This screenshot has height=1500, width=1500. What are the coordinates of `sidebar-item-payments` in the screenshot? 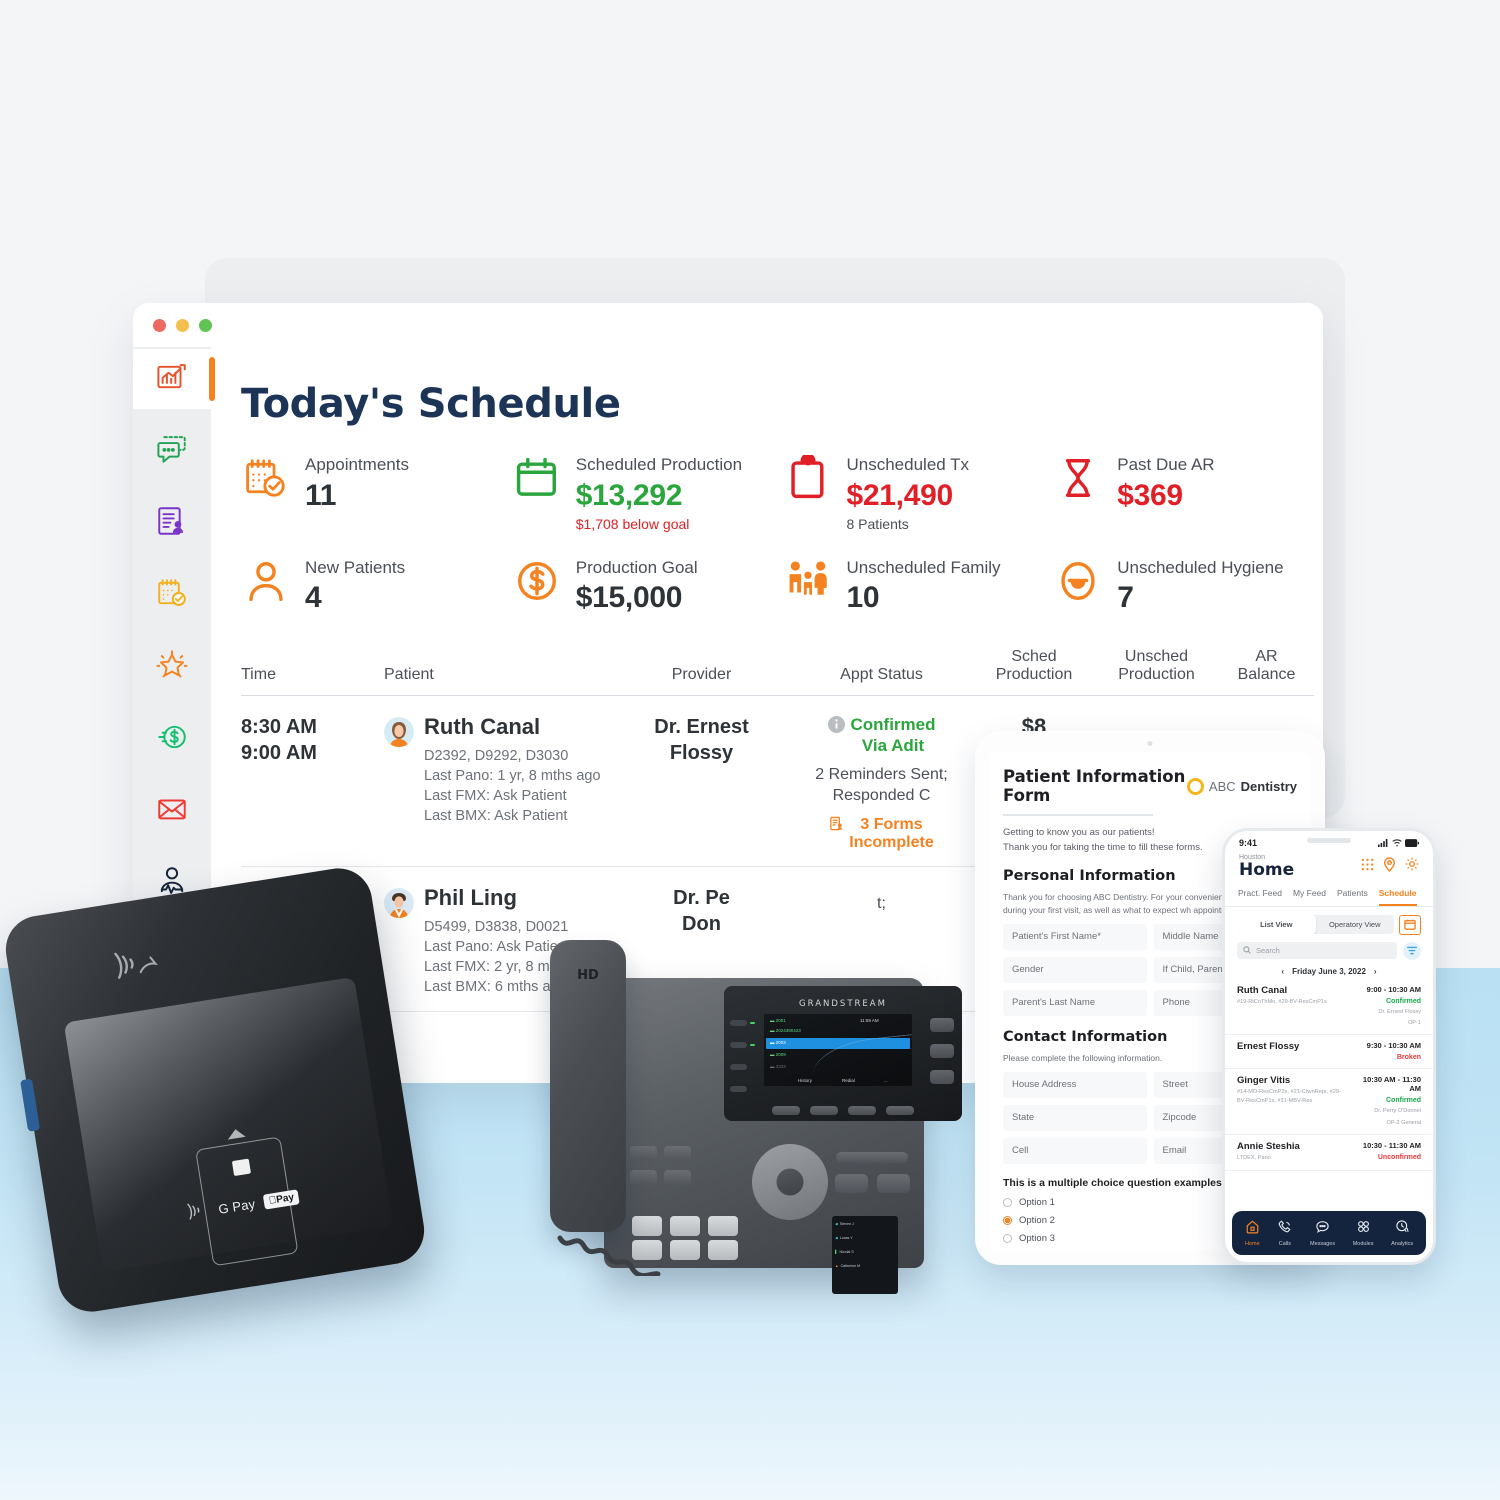 It's located at (172, 739).